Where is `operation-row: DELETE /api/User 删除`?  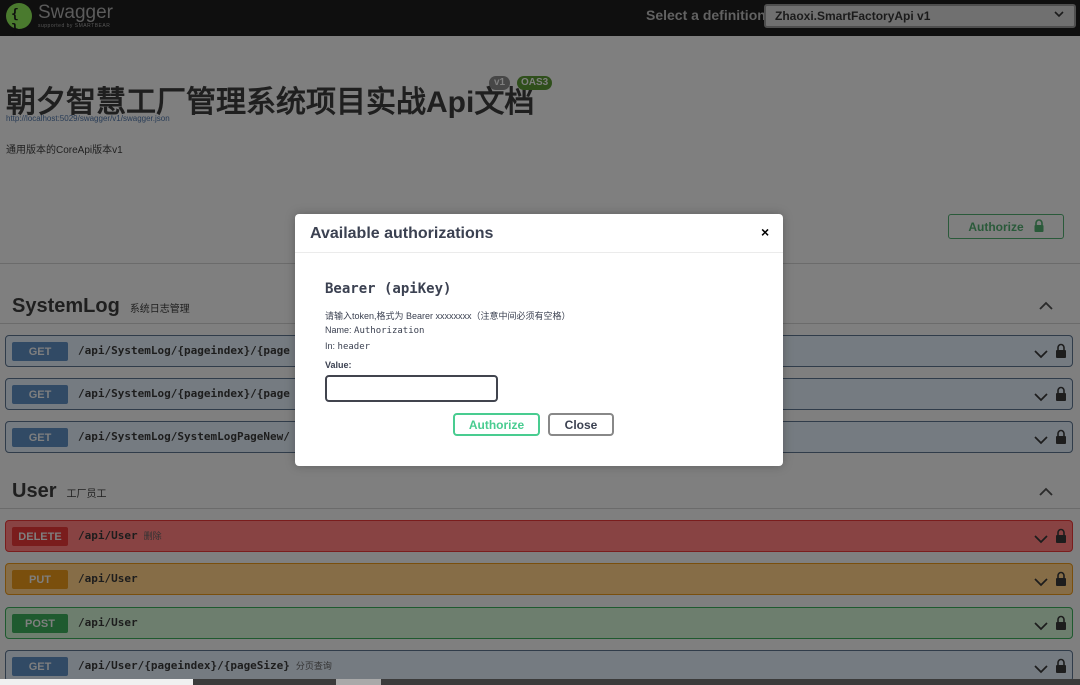 operation-row: DELETE /api/User 删除 is located at coordinates (539, 536).